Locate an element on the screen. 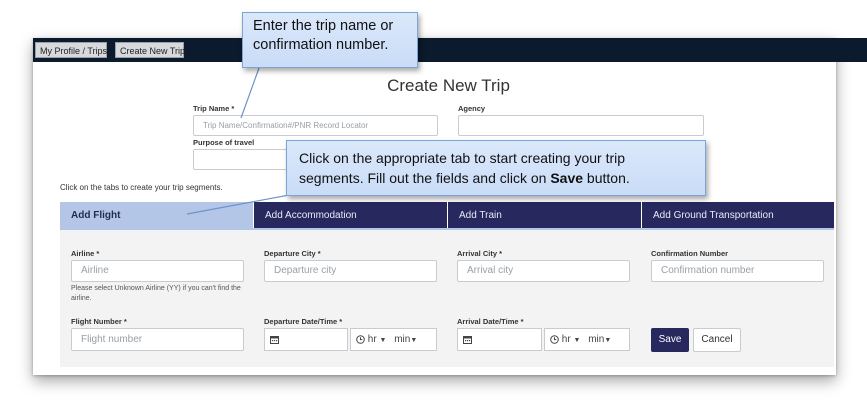  arrival-datetime-label: Arrival Date/Time * is located at coordinates (490, 321).